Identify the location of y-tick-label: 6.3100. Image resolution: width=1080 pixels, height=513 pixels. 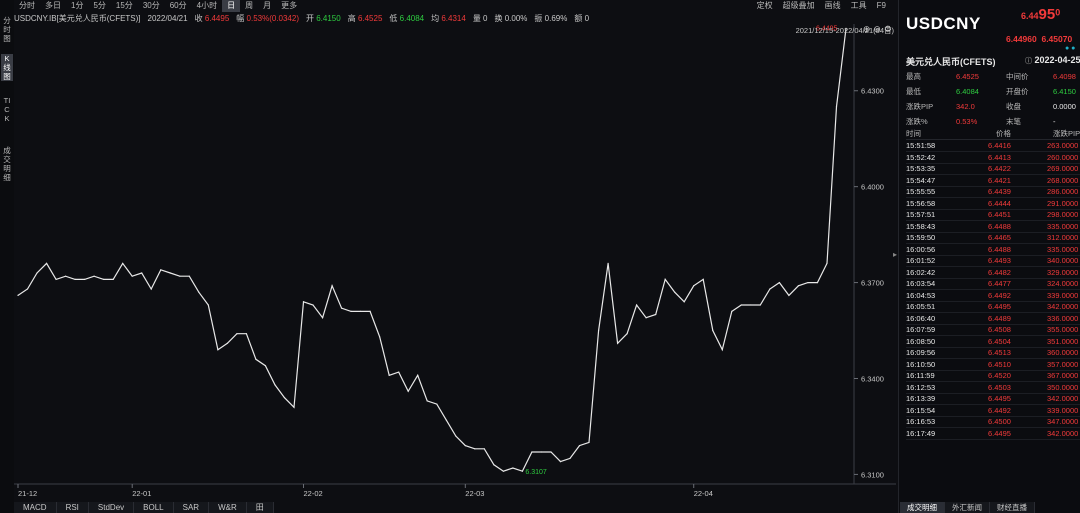
(872, 474).